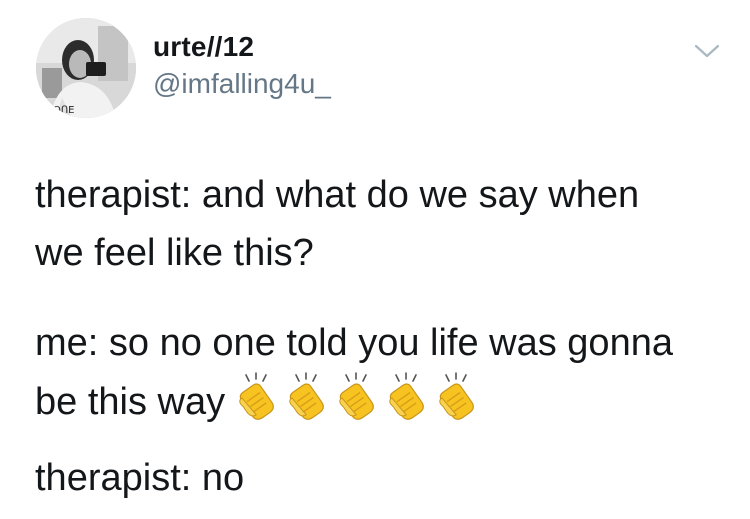 This screenshot has height=519, width=750. I want to click on display-name: urte//12, so click(242, 47).